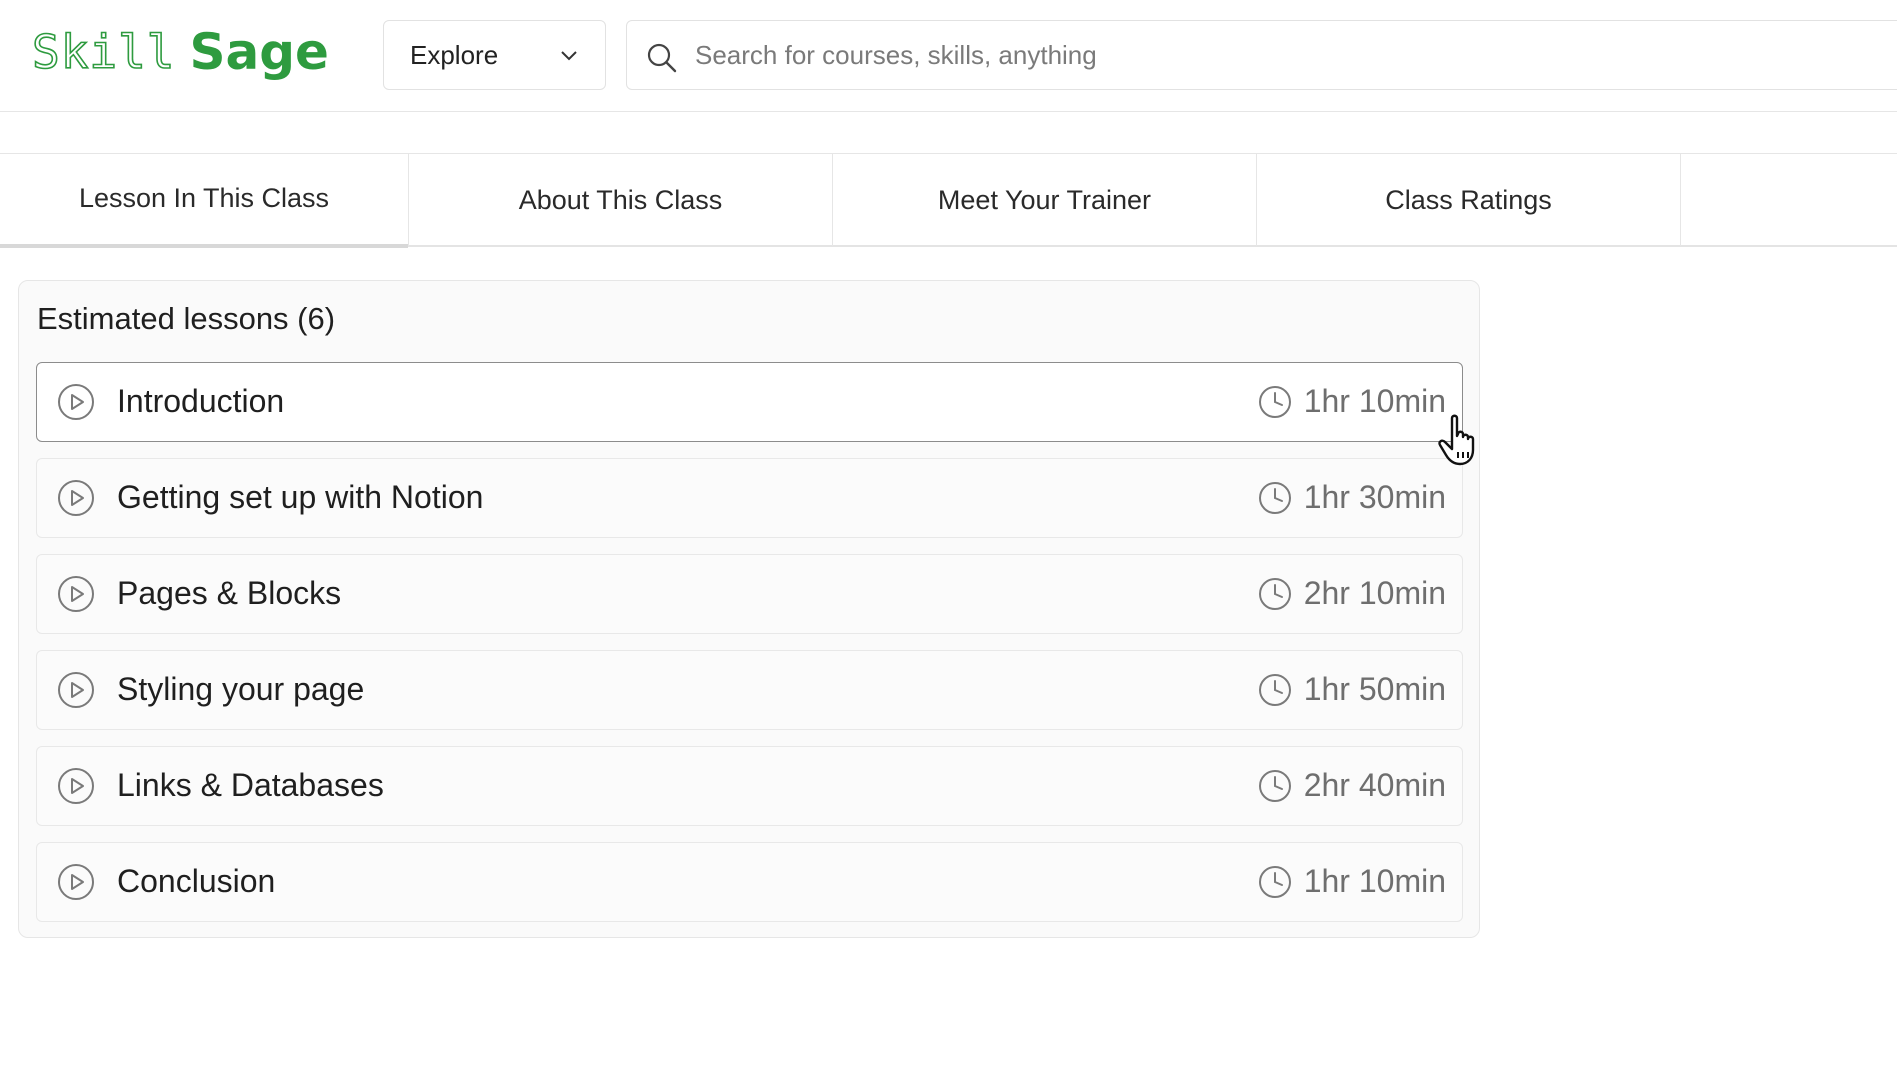 Image resolution: width=1897 pixels, height=1080 pixels. What do you see at coordinates (749, 882) in the screenshot?
I see `lesson-item: Conclusion 1hr 10min` at bounding box center [749, 882].